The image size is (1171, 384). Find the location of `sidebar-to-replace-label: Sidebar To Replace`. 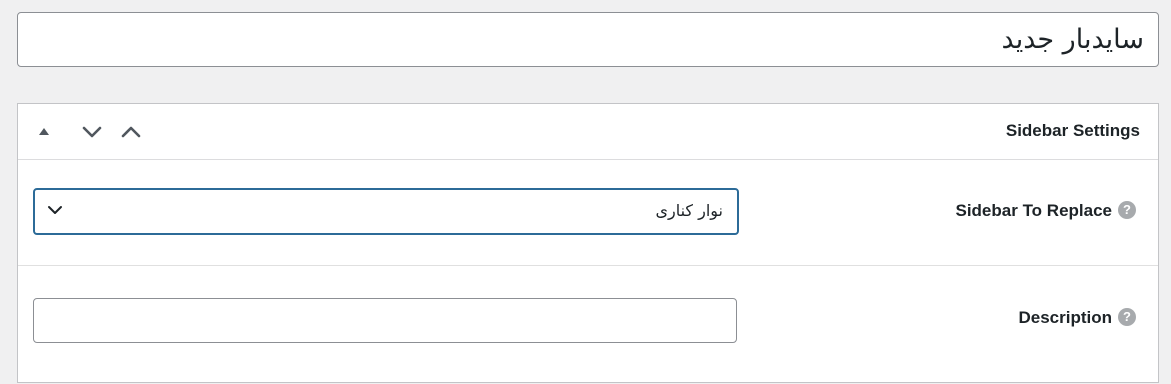

sidebar-to-replace-label: Sidebar To Replace is located at coordinates (1033, 210).